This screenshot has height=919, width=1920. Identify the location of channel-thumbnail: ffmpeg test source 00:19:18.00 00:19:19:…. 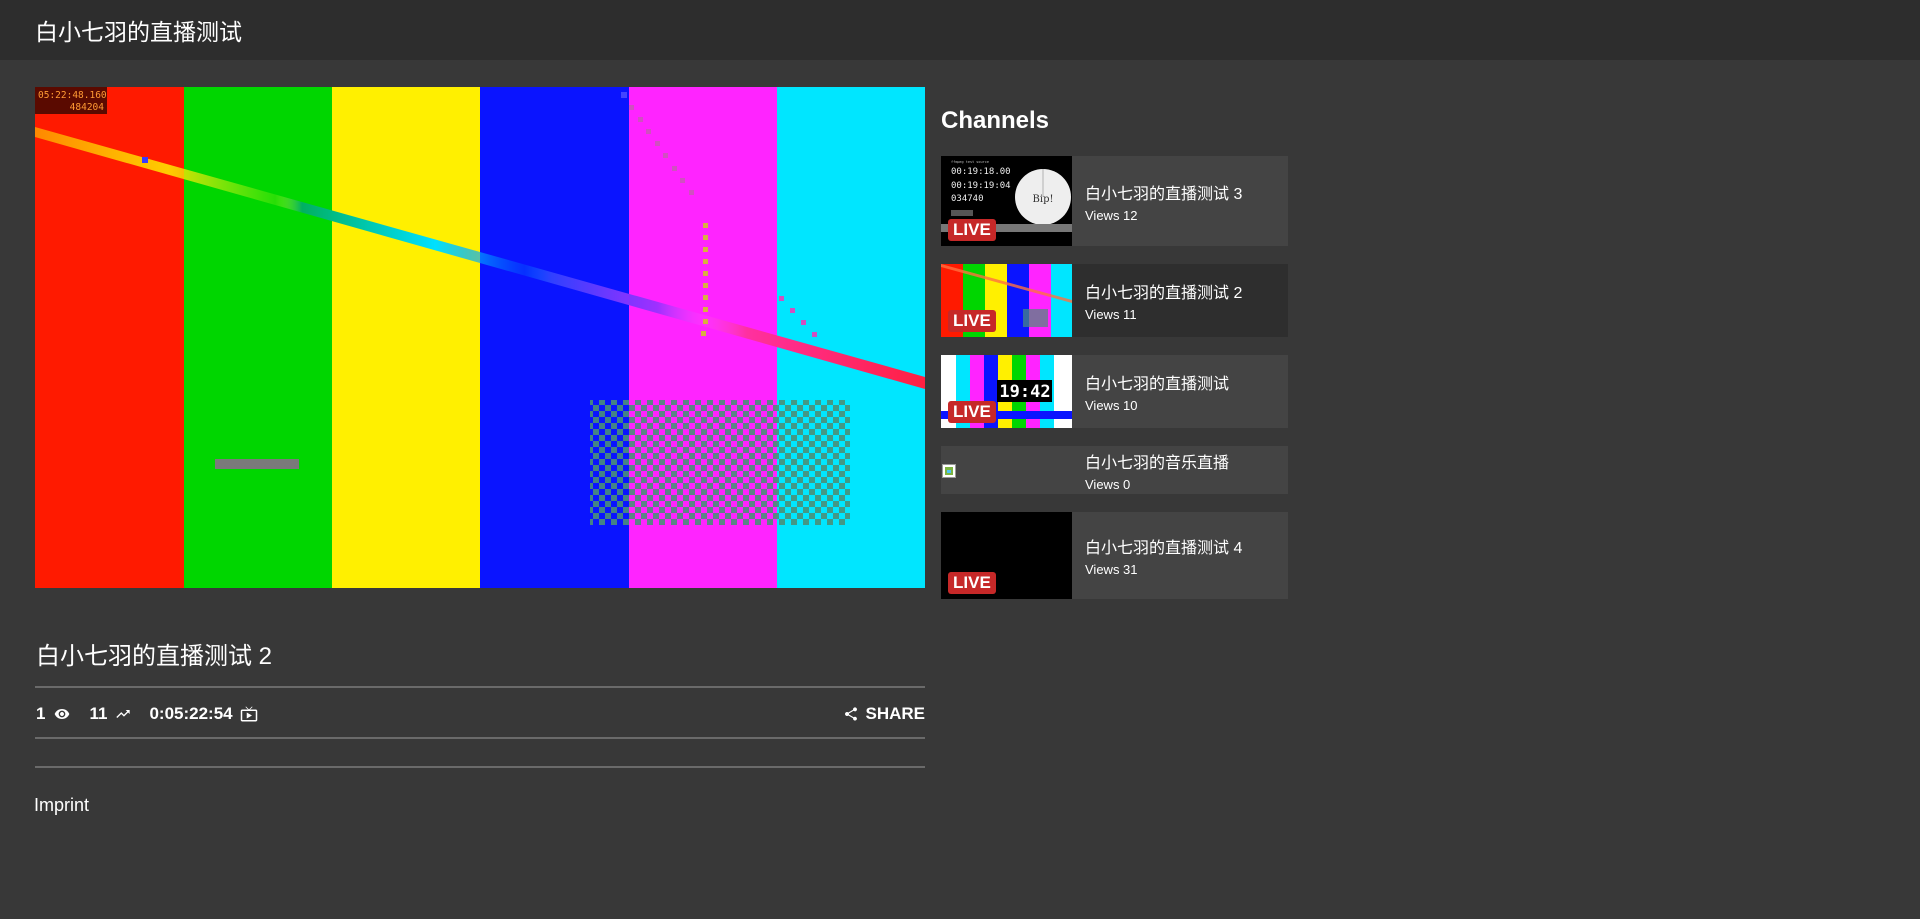
(1006, 201).